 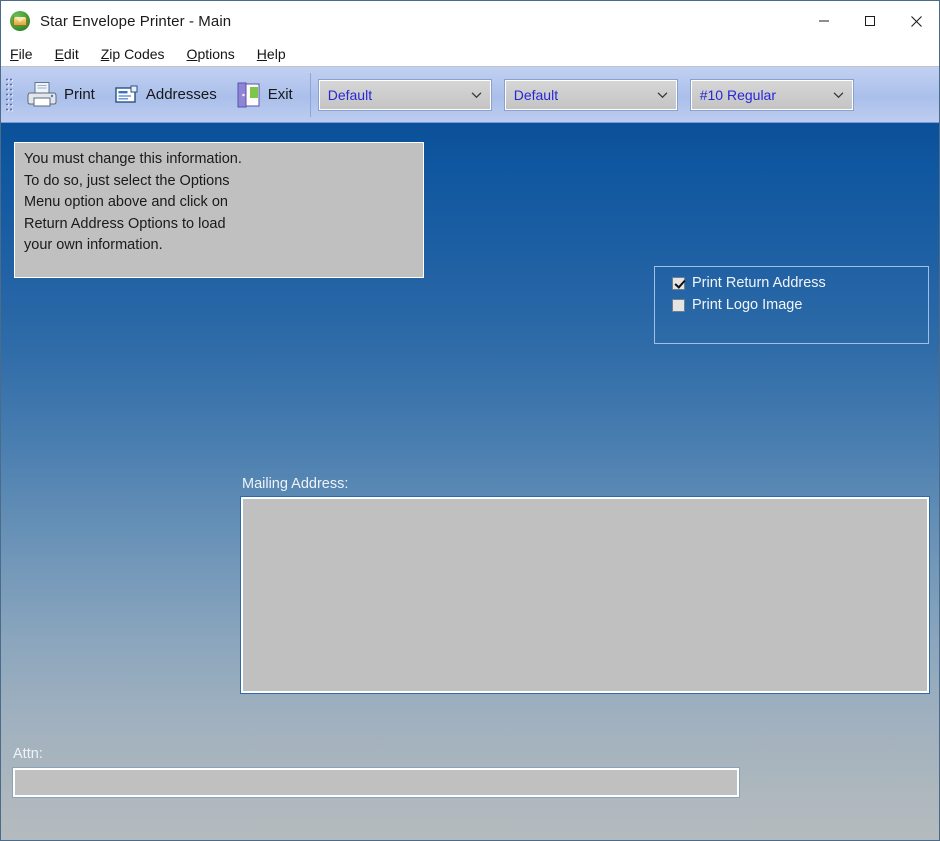 What do you see at coordinates (678, 305) in the screenshot?
I see `print-logo-image-checkbox` at bounding box center [678, 305].